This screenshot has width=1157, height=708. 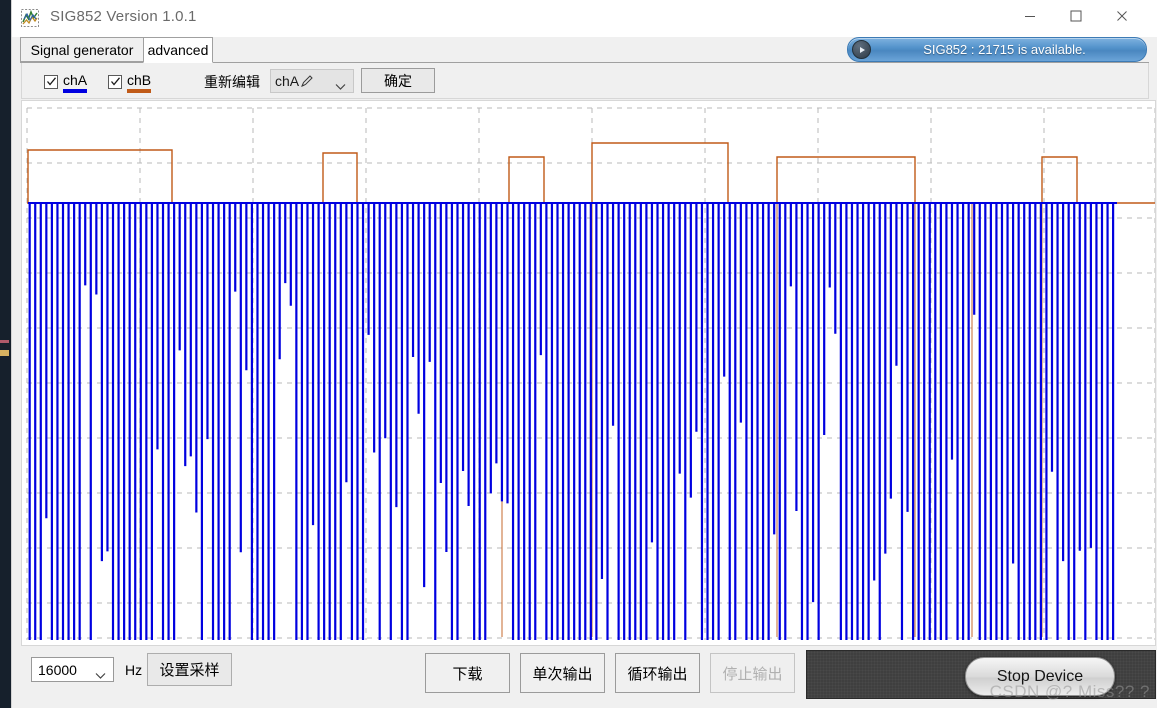 I want to click on single-output-button: 单次输出, so click(x=562, y=673).